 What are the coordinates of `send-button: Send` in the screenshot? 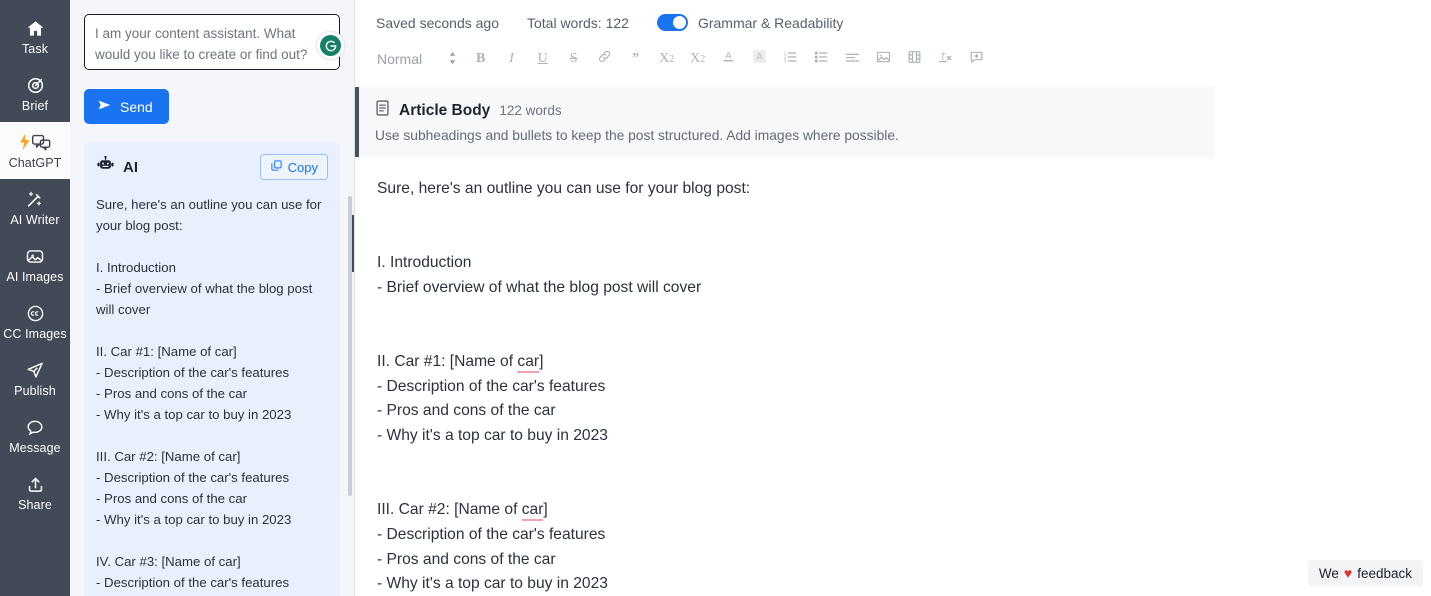 It's located at (126, 106).